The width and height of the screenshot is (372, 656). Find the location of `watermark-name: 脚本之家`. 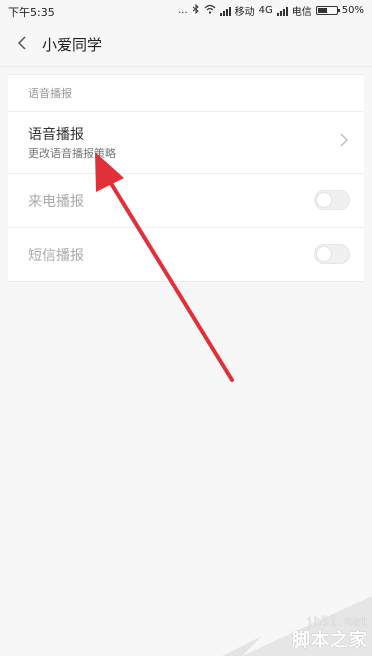

watermark-name: 脚本之家 is located at coordinates (330, 640).